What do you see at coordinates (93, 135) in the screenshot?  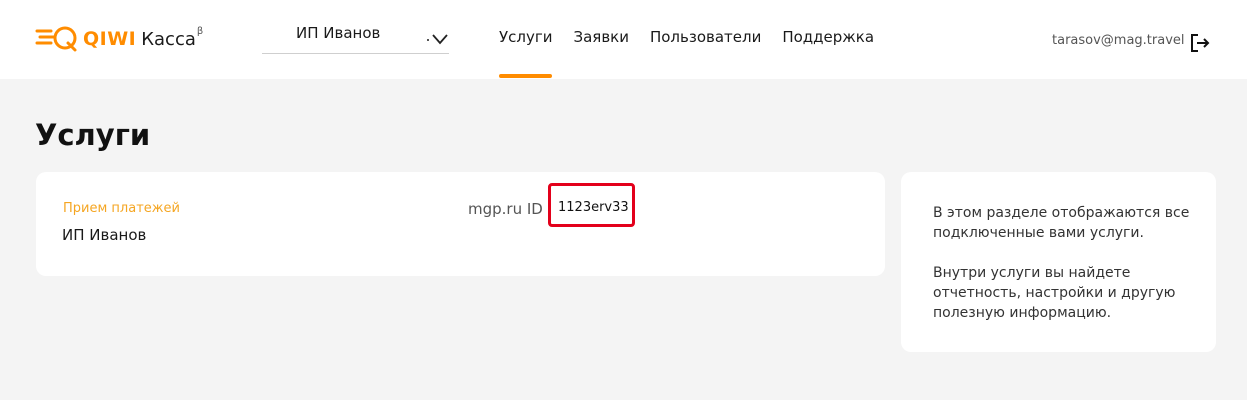 I see `page-title: Услуги` at bounding box center [93, 135].